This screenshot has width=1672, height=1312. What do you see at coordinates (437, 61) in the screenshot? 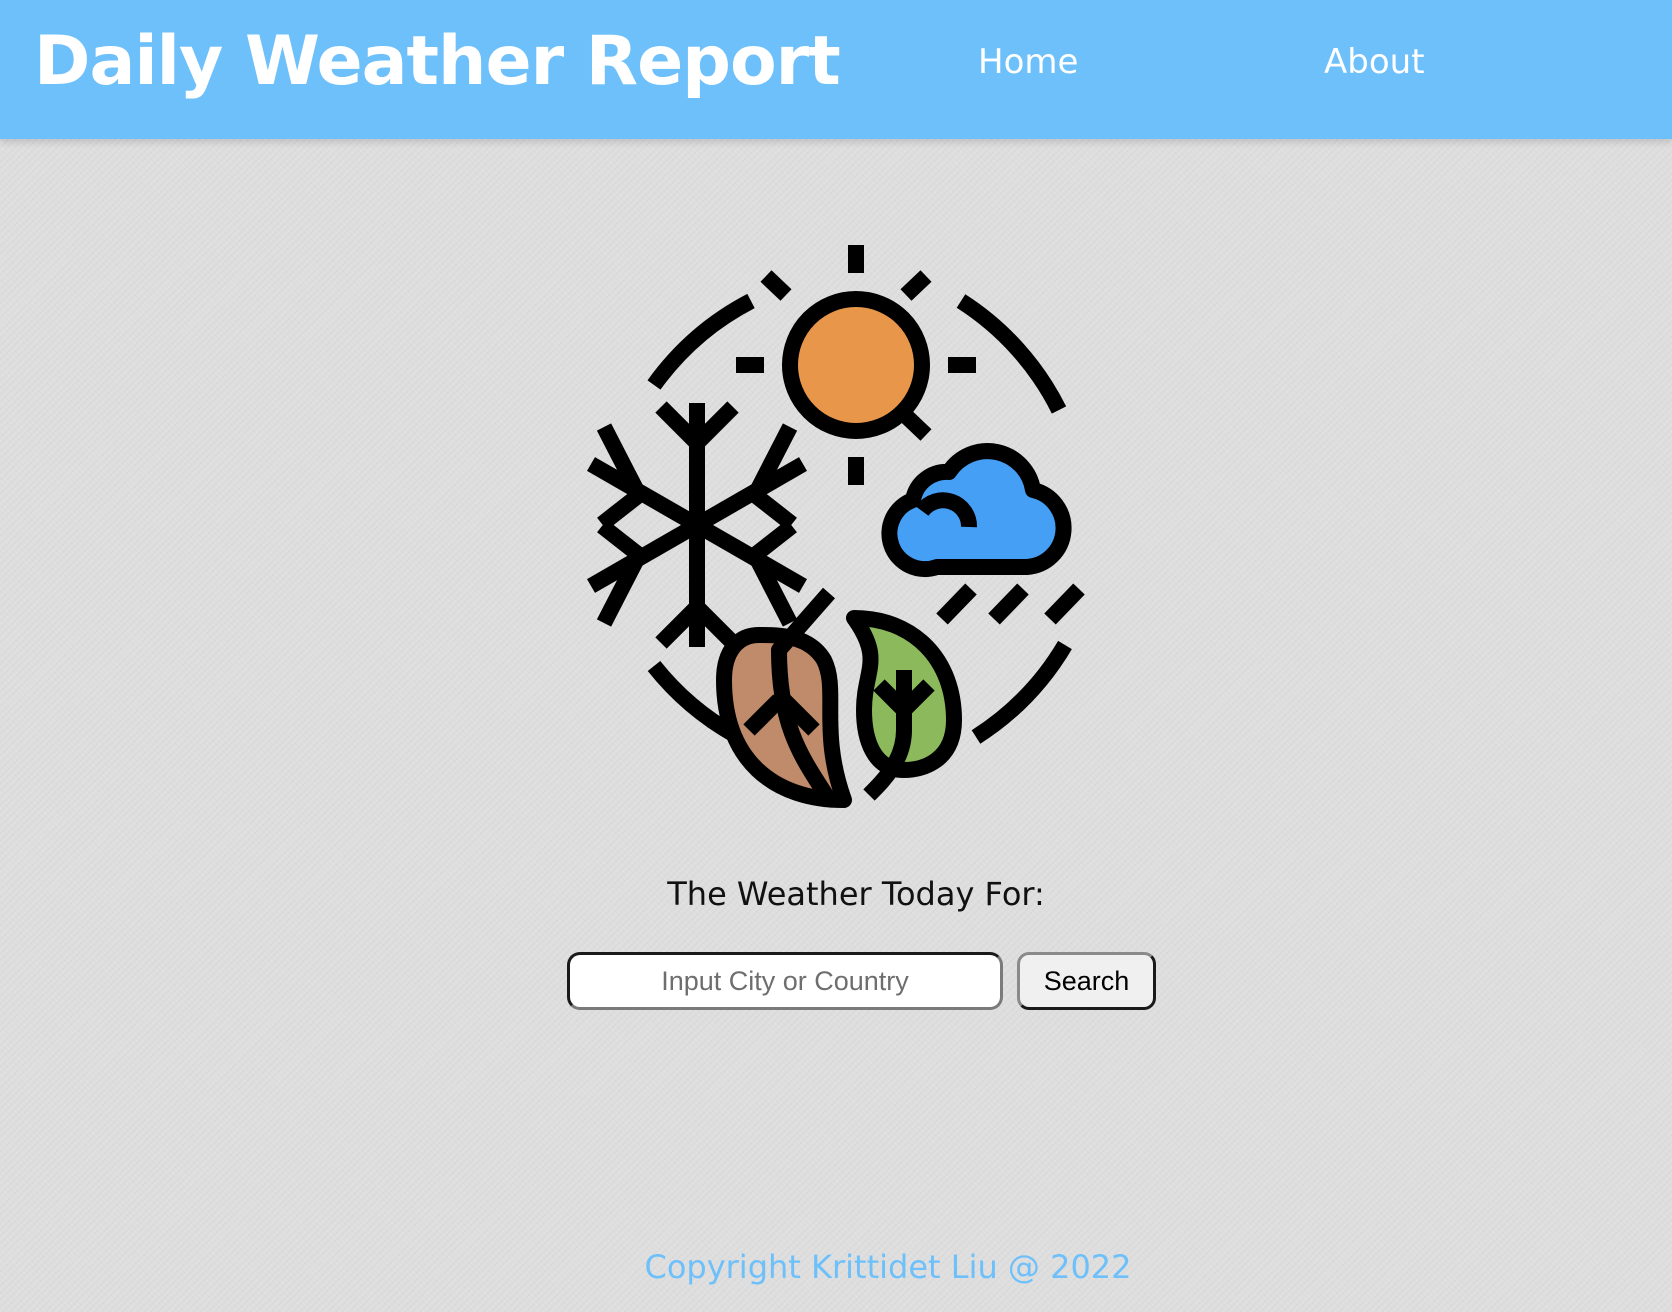
I see `site-title: Daily Weather Report` at bounding box center [437, 61].